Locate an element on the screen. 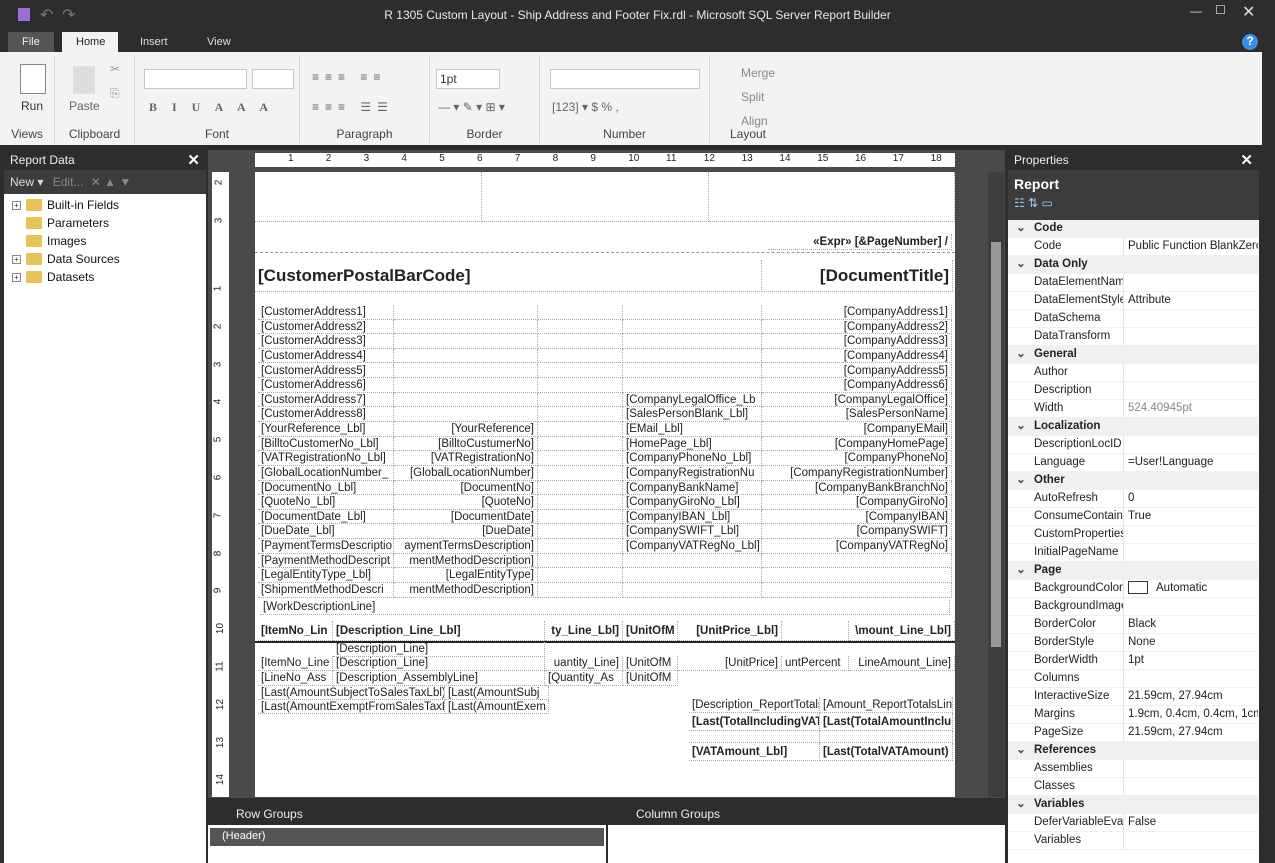 This screenshot has width=1275, height=863. property-row: BackgroundColor Automatic is located at coordinates (1133, 589).